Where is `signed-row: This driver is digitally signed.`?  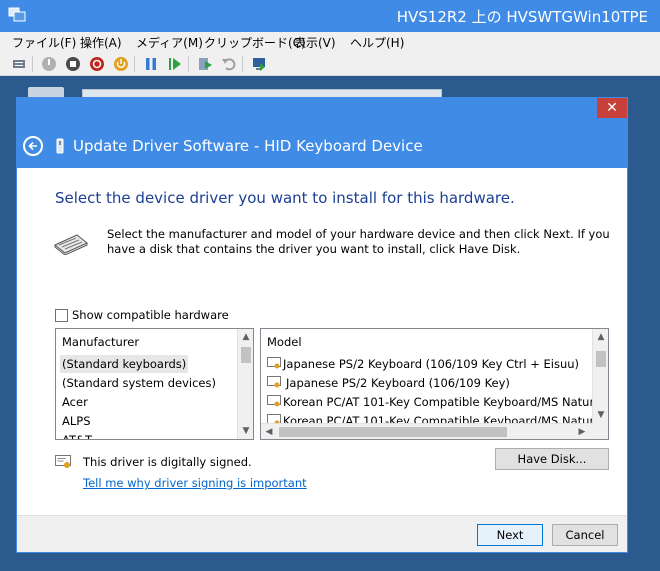 signed-row: This driver is digitally signed. is located at coordinates (153, 462).